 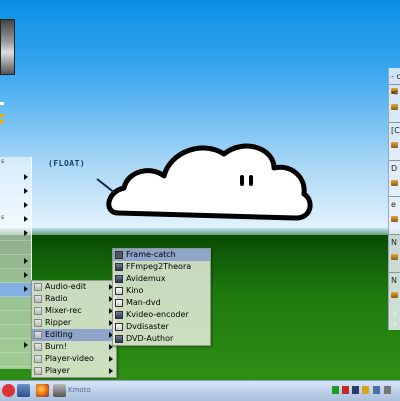 I want to click on right-panel-label: <, so click(x=394, y=92).